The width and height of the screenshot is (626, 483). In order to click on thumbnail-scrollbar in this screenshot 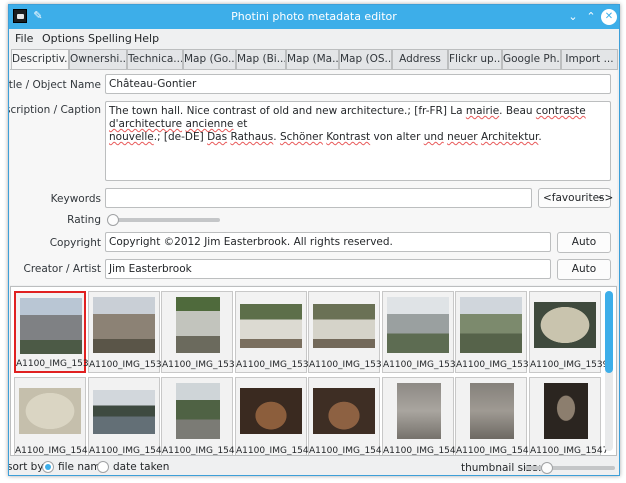, I will do `click(609, 371)`.